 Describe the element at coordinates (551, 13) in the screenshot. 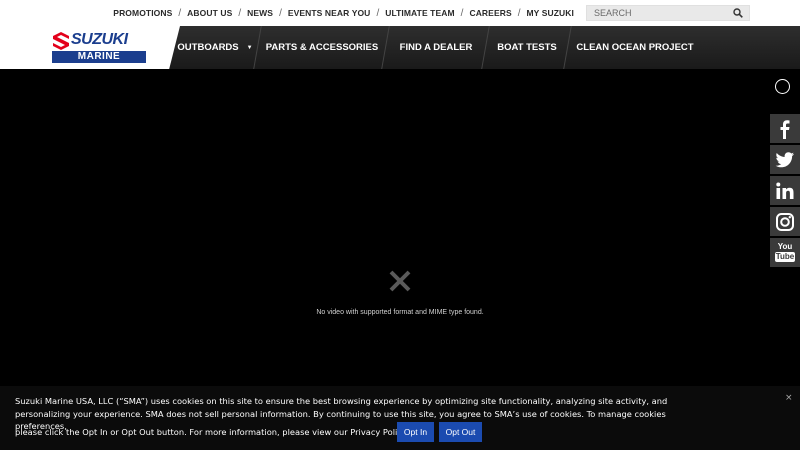

I see `util-link-my-suzuki: MY SUZUKI` at that location.